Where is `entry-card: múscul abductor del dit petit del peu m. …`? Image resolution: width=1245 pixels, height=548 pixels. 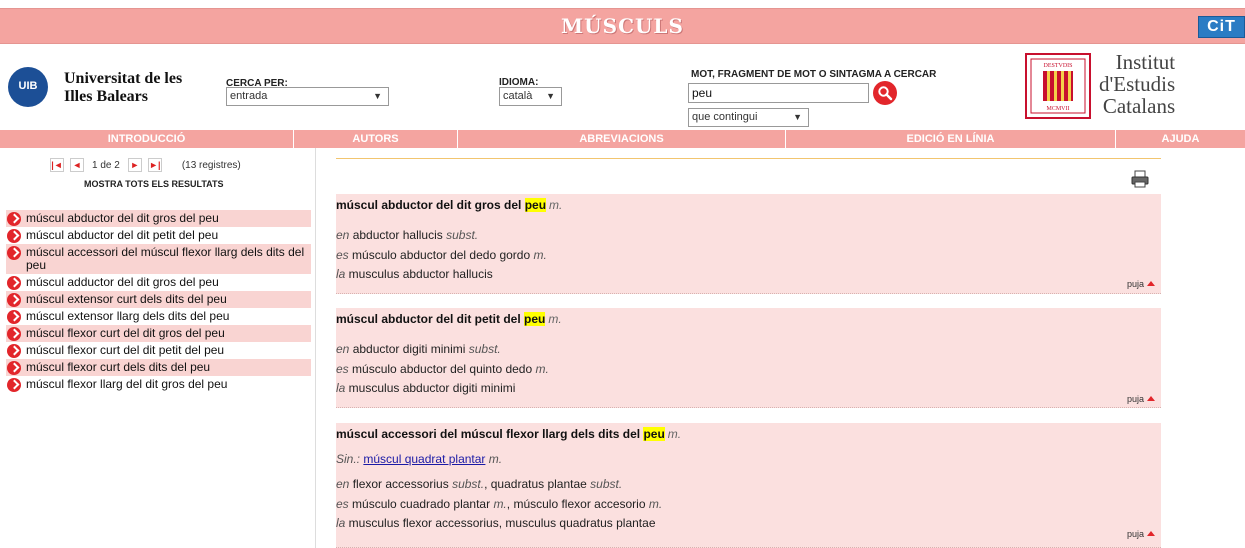 entry-card: múscul abductor del dit petit del peu m. … is located at coordinates (748, 358).